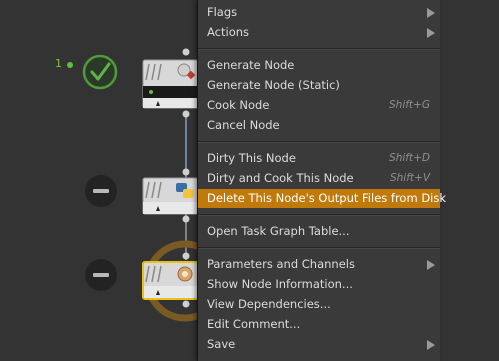 The image size is (499, 361). I want to click on output-node-icon, so click(185, 274).